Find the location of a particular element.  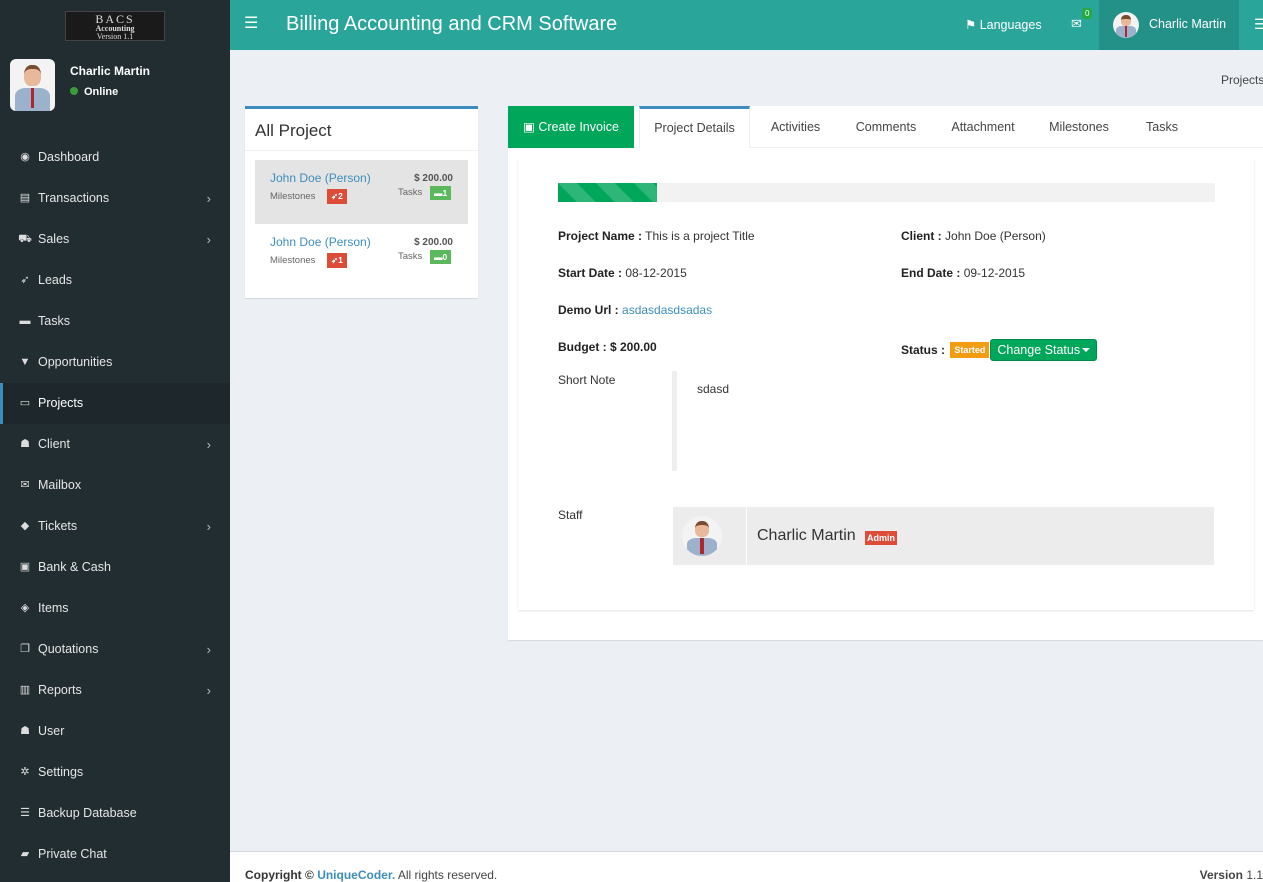

project-name-field: Project Name : This is a project Title is located at coordinates (656, 236).